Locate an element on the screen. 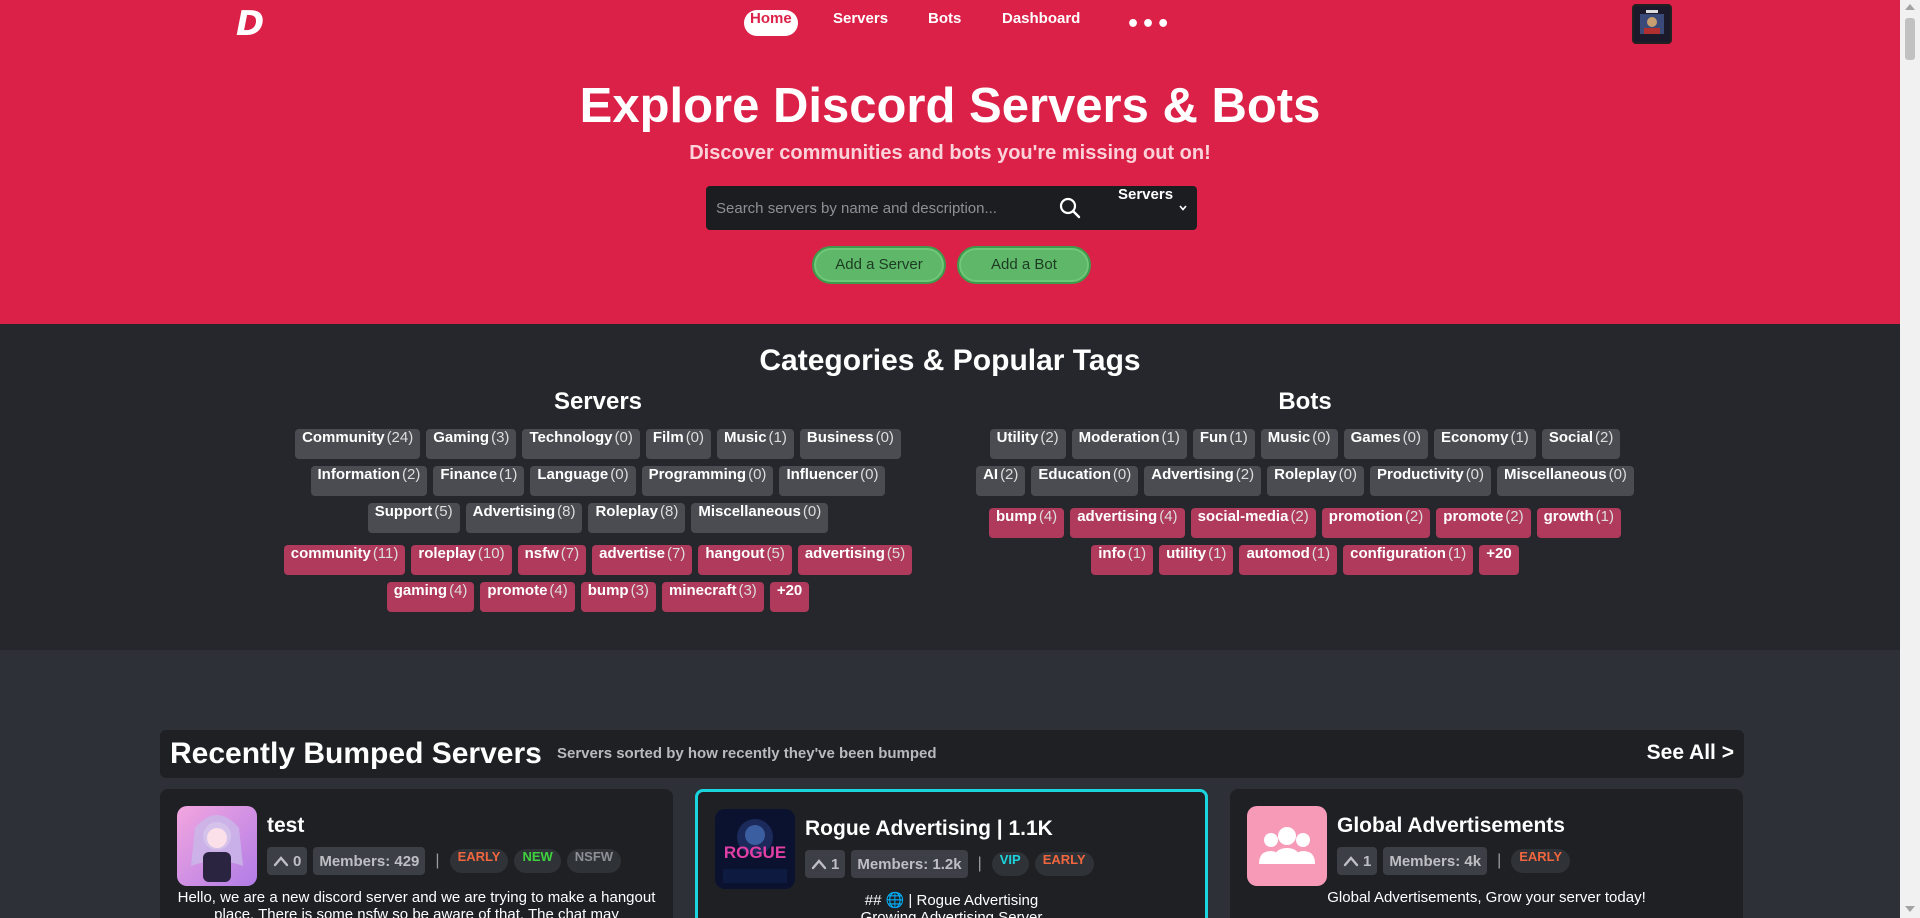 The height and width of the screenshot is (918, 1920). bot-category-tag: Games (0) is located at coordinates (1385, 444).